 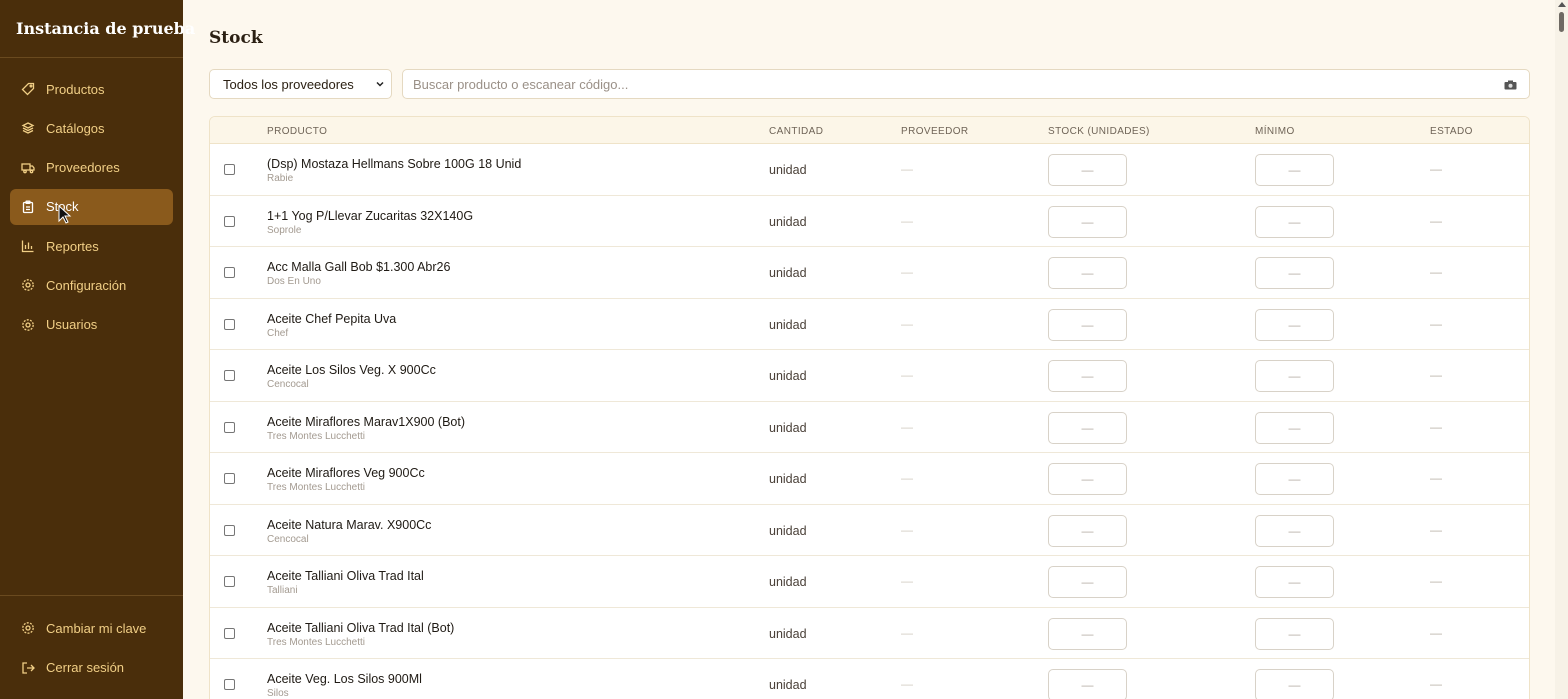 I want to click on sidebar-item-usuarios: Usuarios, so click(x=91, y=325).